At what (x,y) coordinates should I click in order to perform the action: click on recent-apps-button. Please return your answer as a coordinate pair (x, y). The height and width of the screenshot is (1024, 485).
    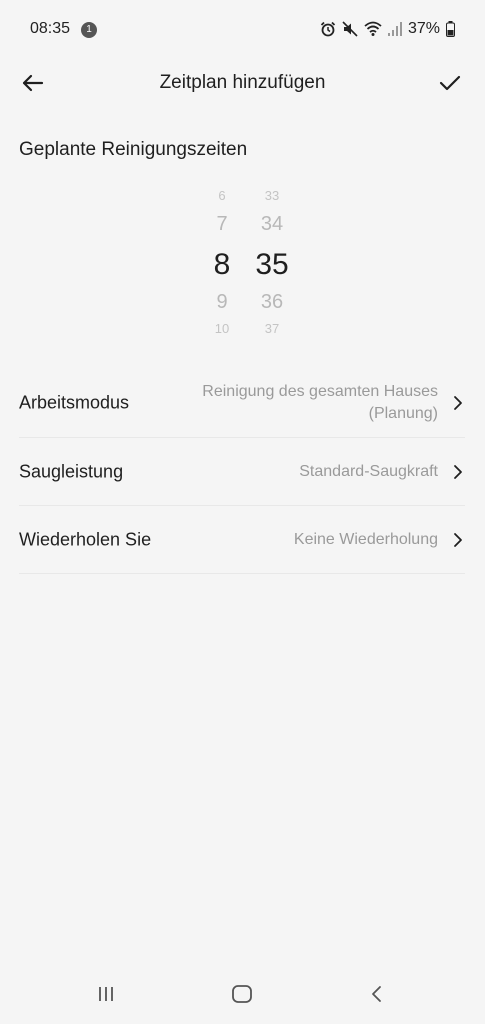
    Looking at the image, I should click on (106, 996).